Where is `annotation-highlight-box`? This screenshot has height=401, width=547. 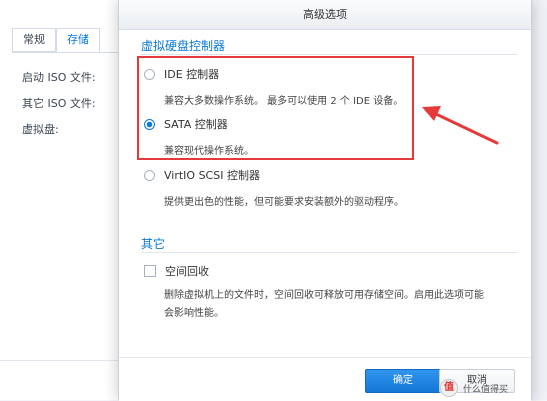 annotation-highlight-box is located at coordinates (275, 108).